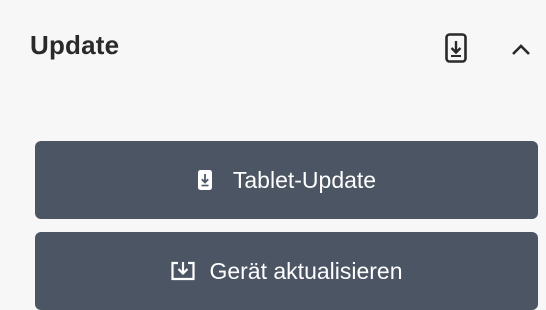  I want to click on device-update-label: Gerät aktualisieren, so click(306, 270).